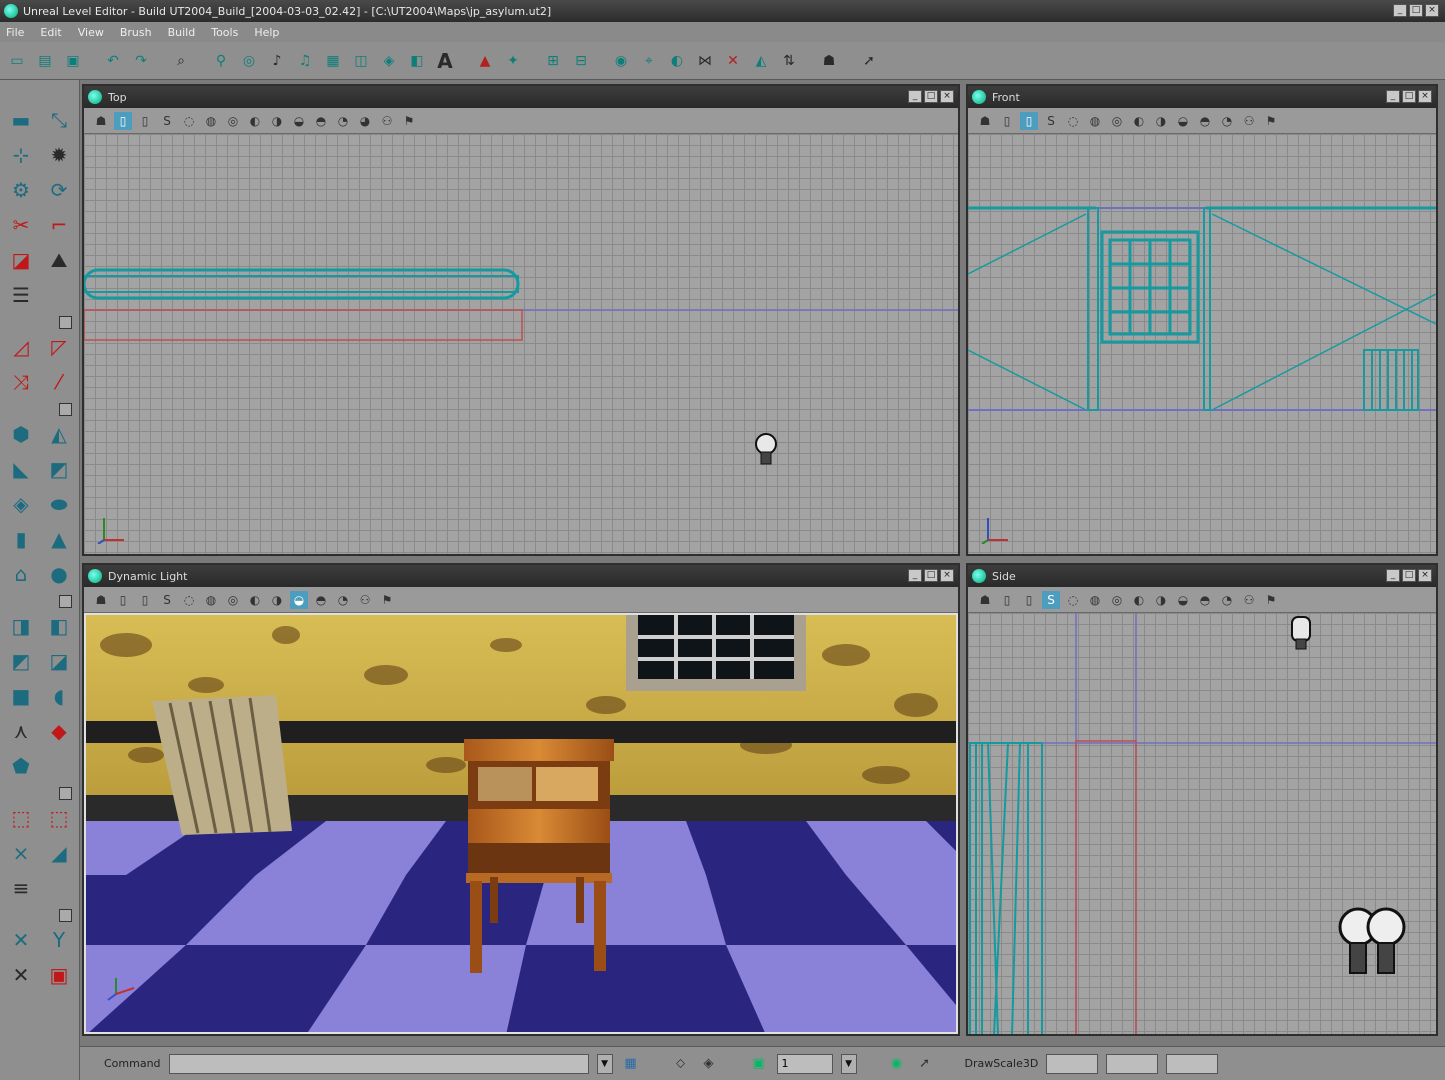 This screenshot has width=1445, height=1080. I want to click on curved-stair-icon: ◩, so click(59, 469).